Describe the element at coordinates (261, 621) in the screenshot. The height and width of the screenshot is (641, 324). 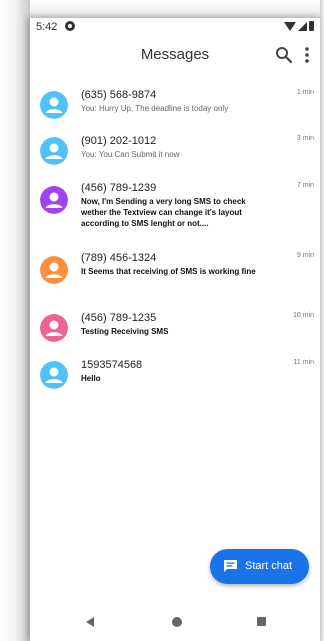
I see `recents-icon` at that location.